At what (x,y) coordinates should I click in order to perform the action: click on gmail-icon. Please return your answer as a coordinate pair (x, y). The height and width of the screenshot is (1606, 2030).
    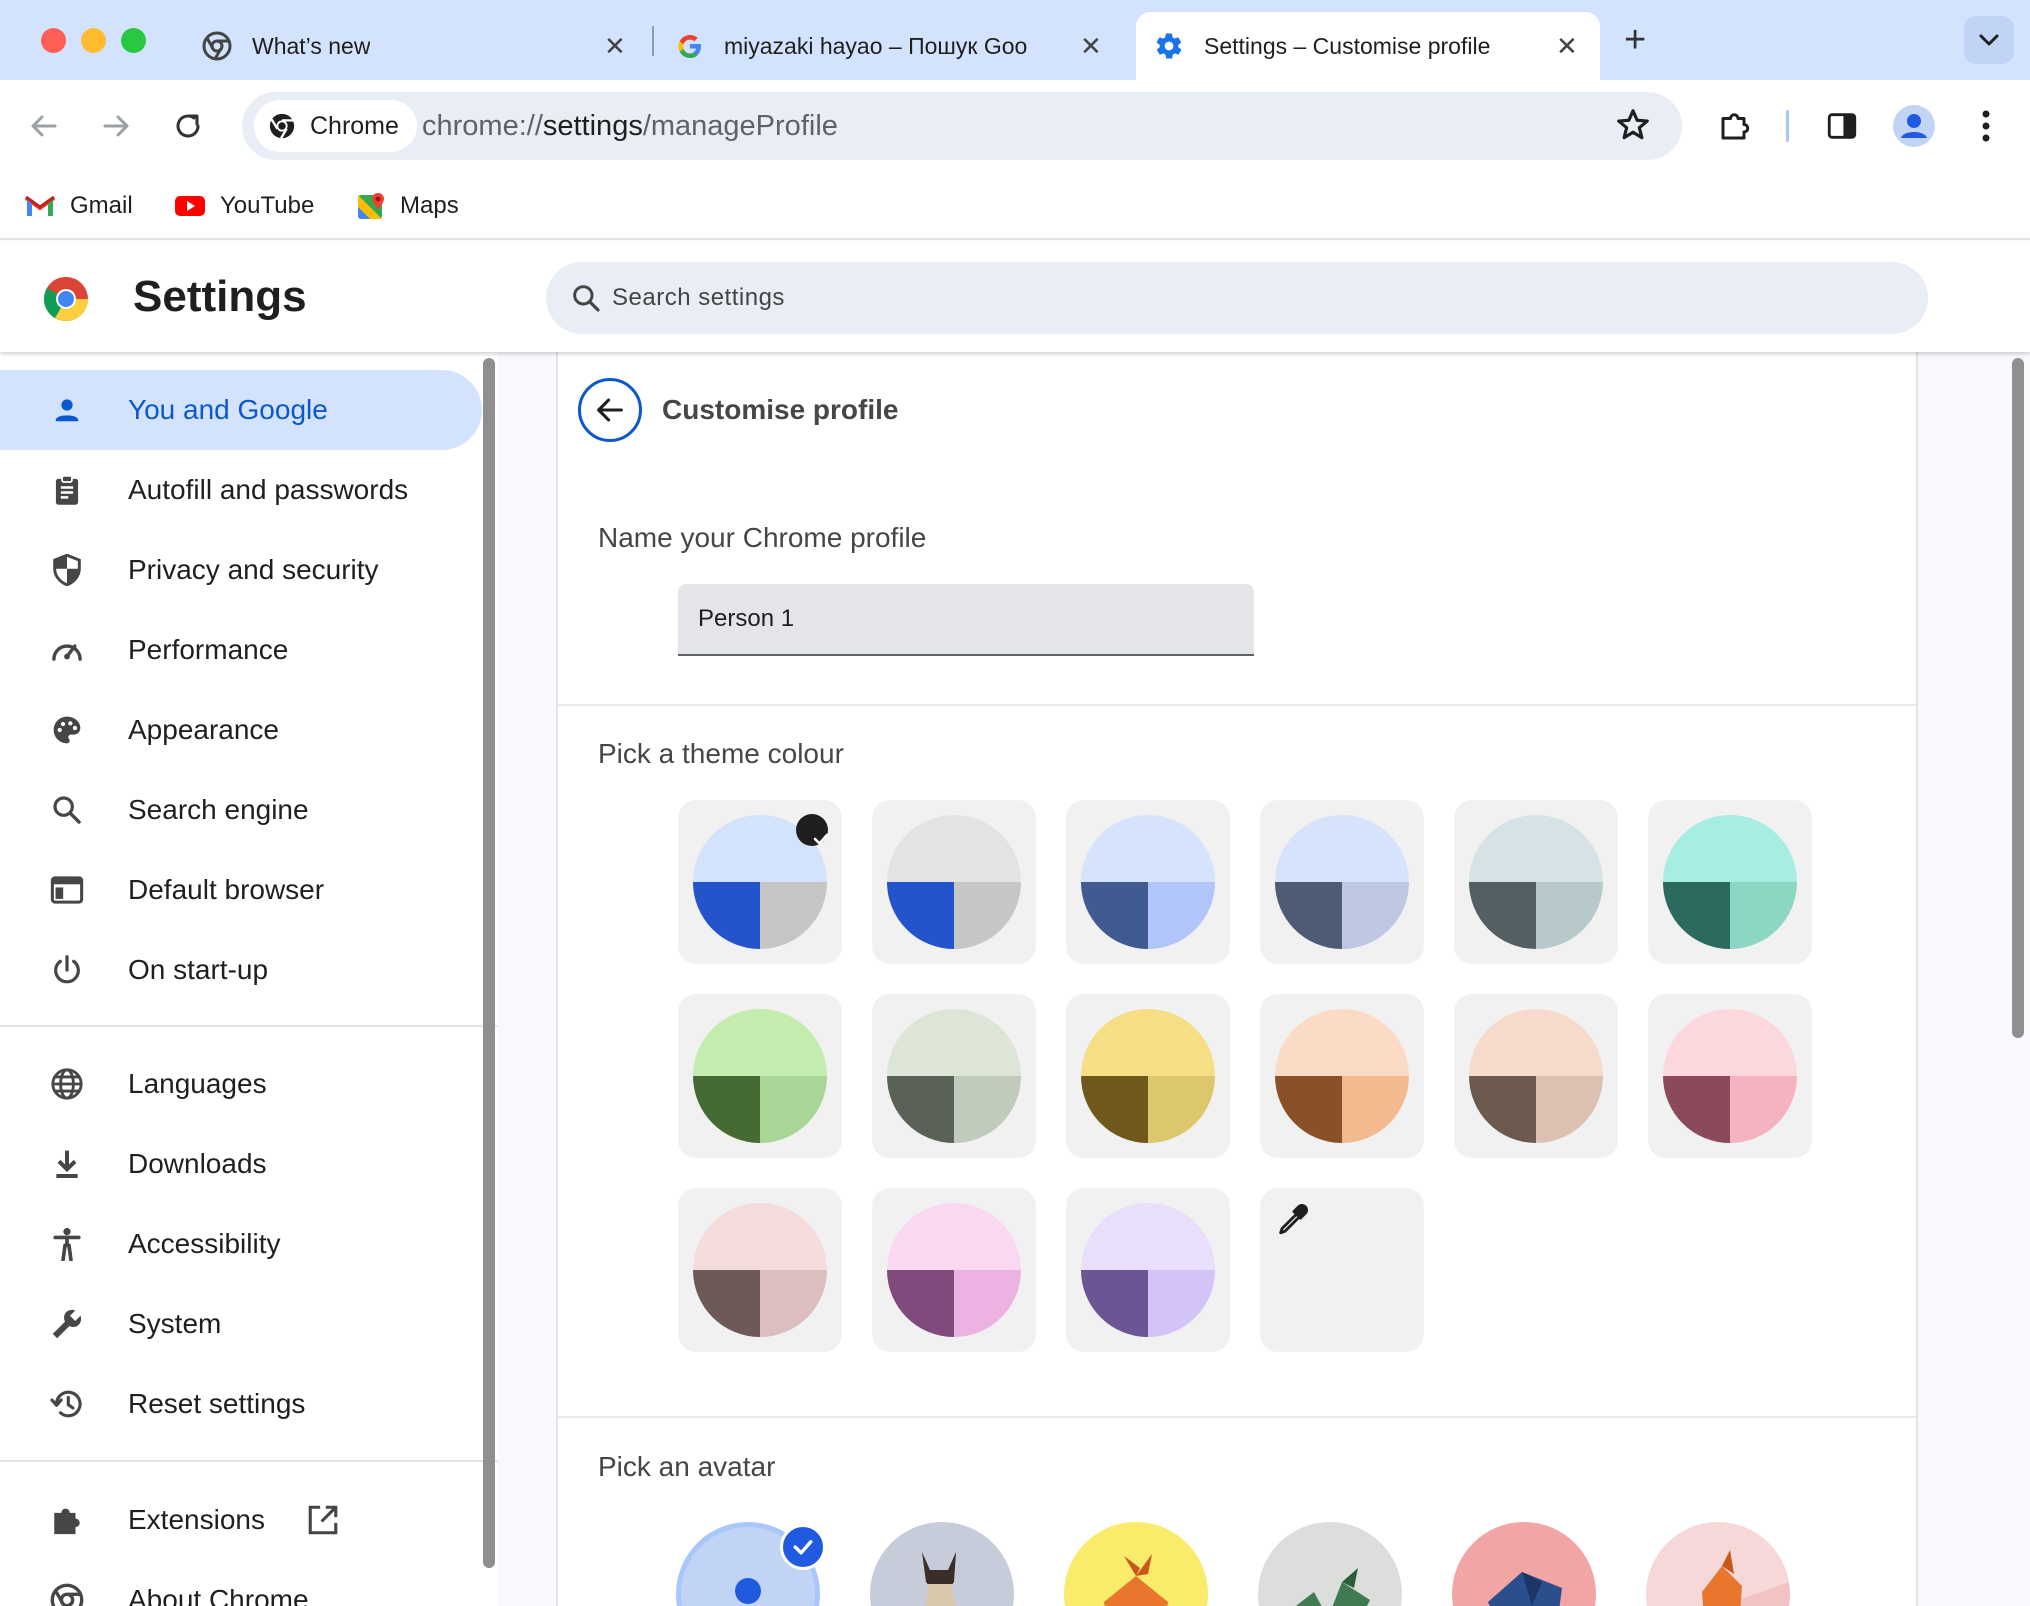
    Looking at the image, I should click on (40, 206).